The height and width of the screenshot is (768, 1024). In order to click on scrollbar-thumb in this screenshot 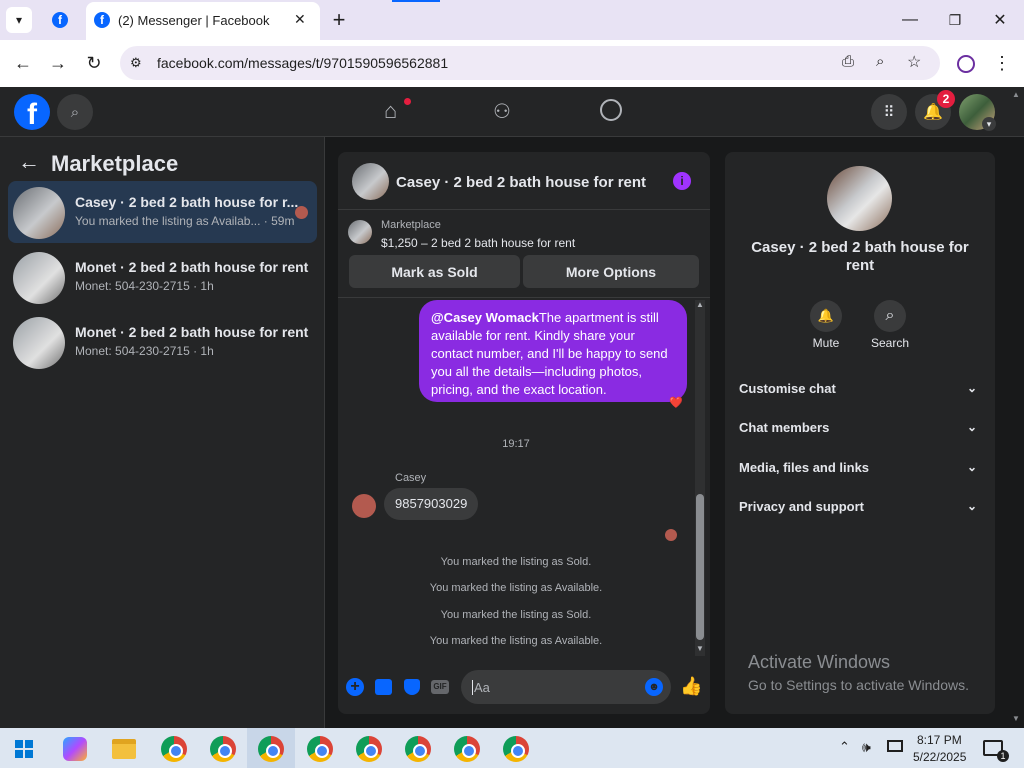, I will do `click(700, 567)`.